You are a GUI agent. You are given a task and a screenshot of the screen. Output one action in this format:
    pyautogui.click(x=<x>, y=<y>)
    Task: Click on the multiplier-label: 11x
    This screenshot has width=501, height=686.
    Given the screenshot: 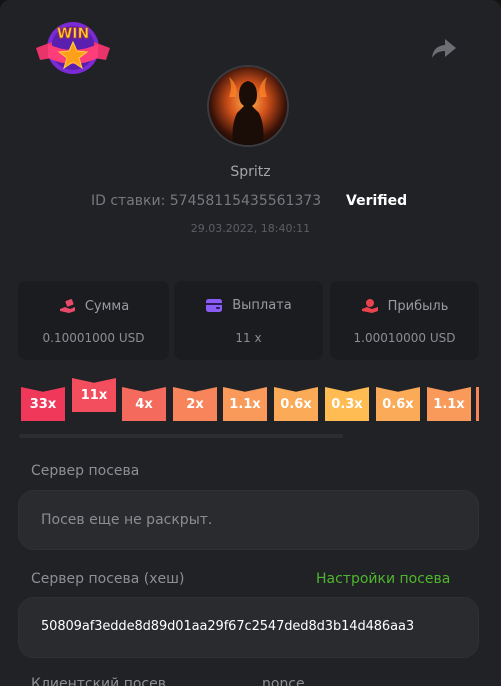 What is the action you would take?
    pyautogui.click(x=94, y=395)
    